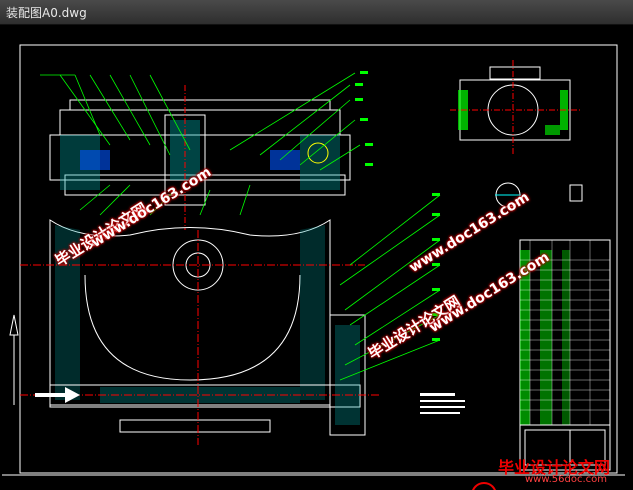 The image size is (633, 490). What do you see at coordinates (46, 13) in the screenshot?
I see `window-title: 装配图A0.dwg` at bounding box center [46, 13].